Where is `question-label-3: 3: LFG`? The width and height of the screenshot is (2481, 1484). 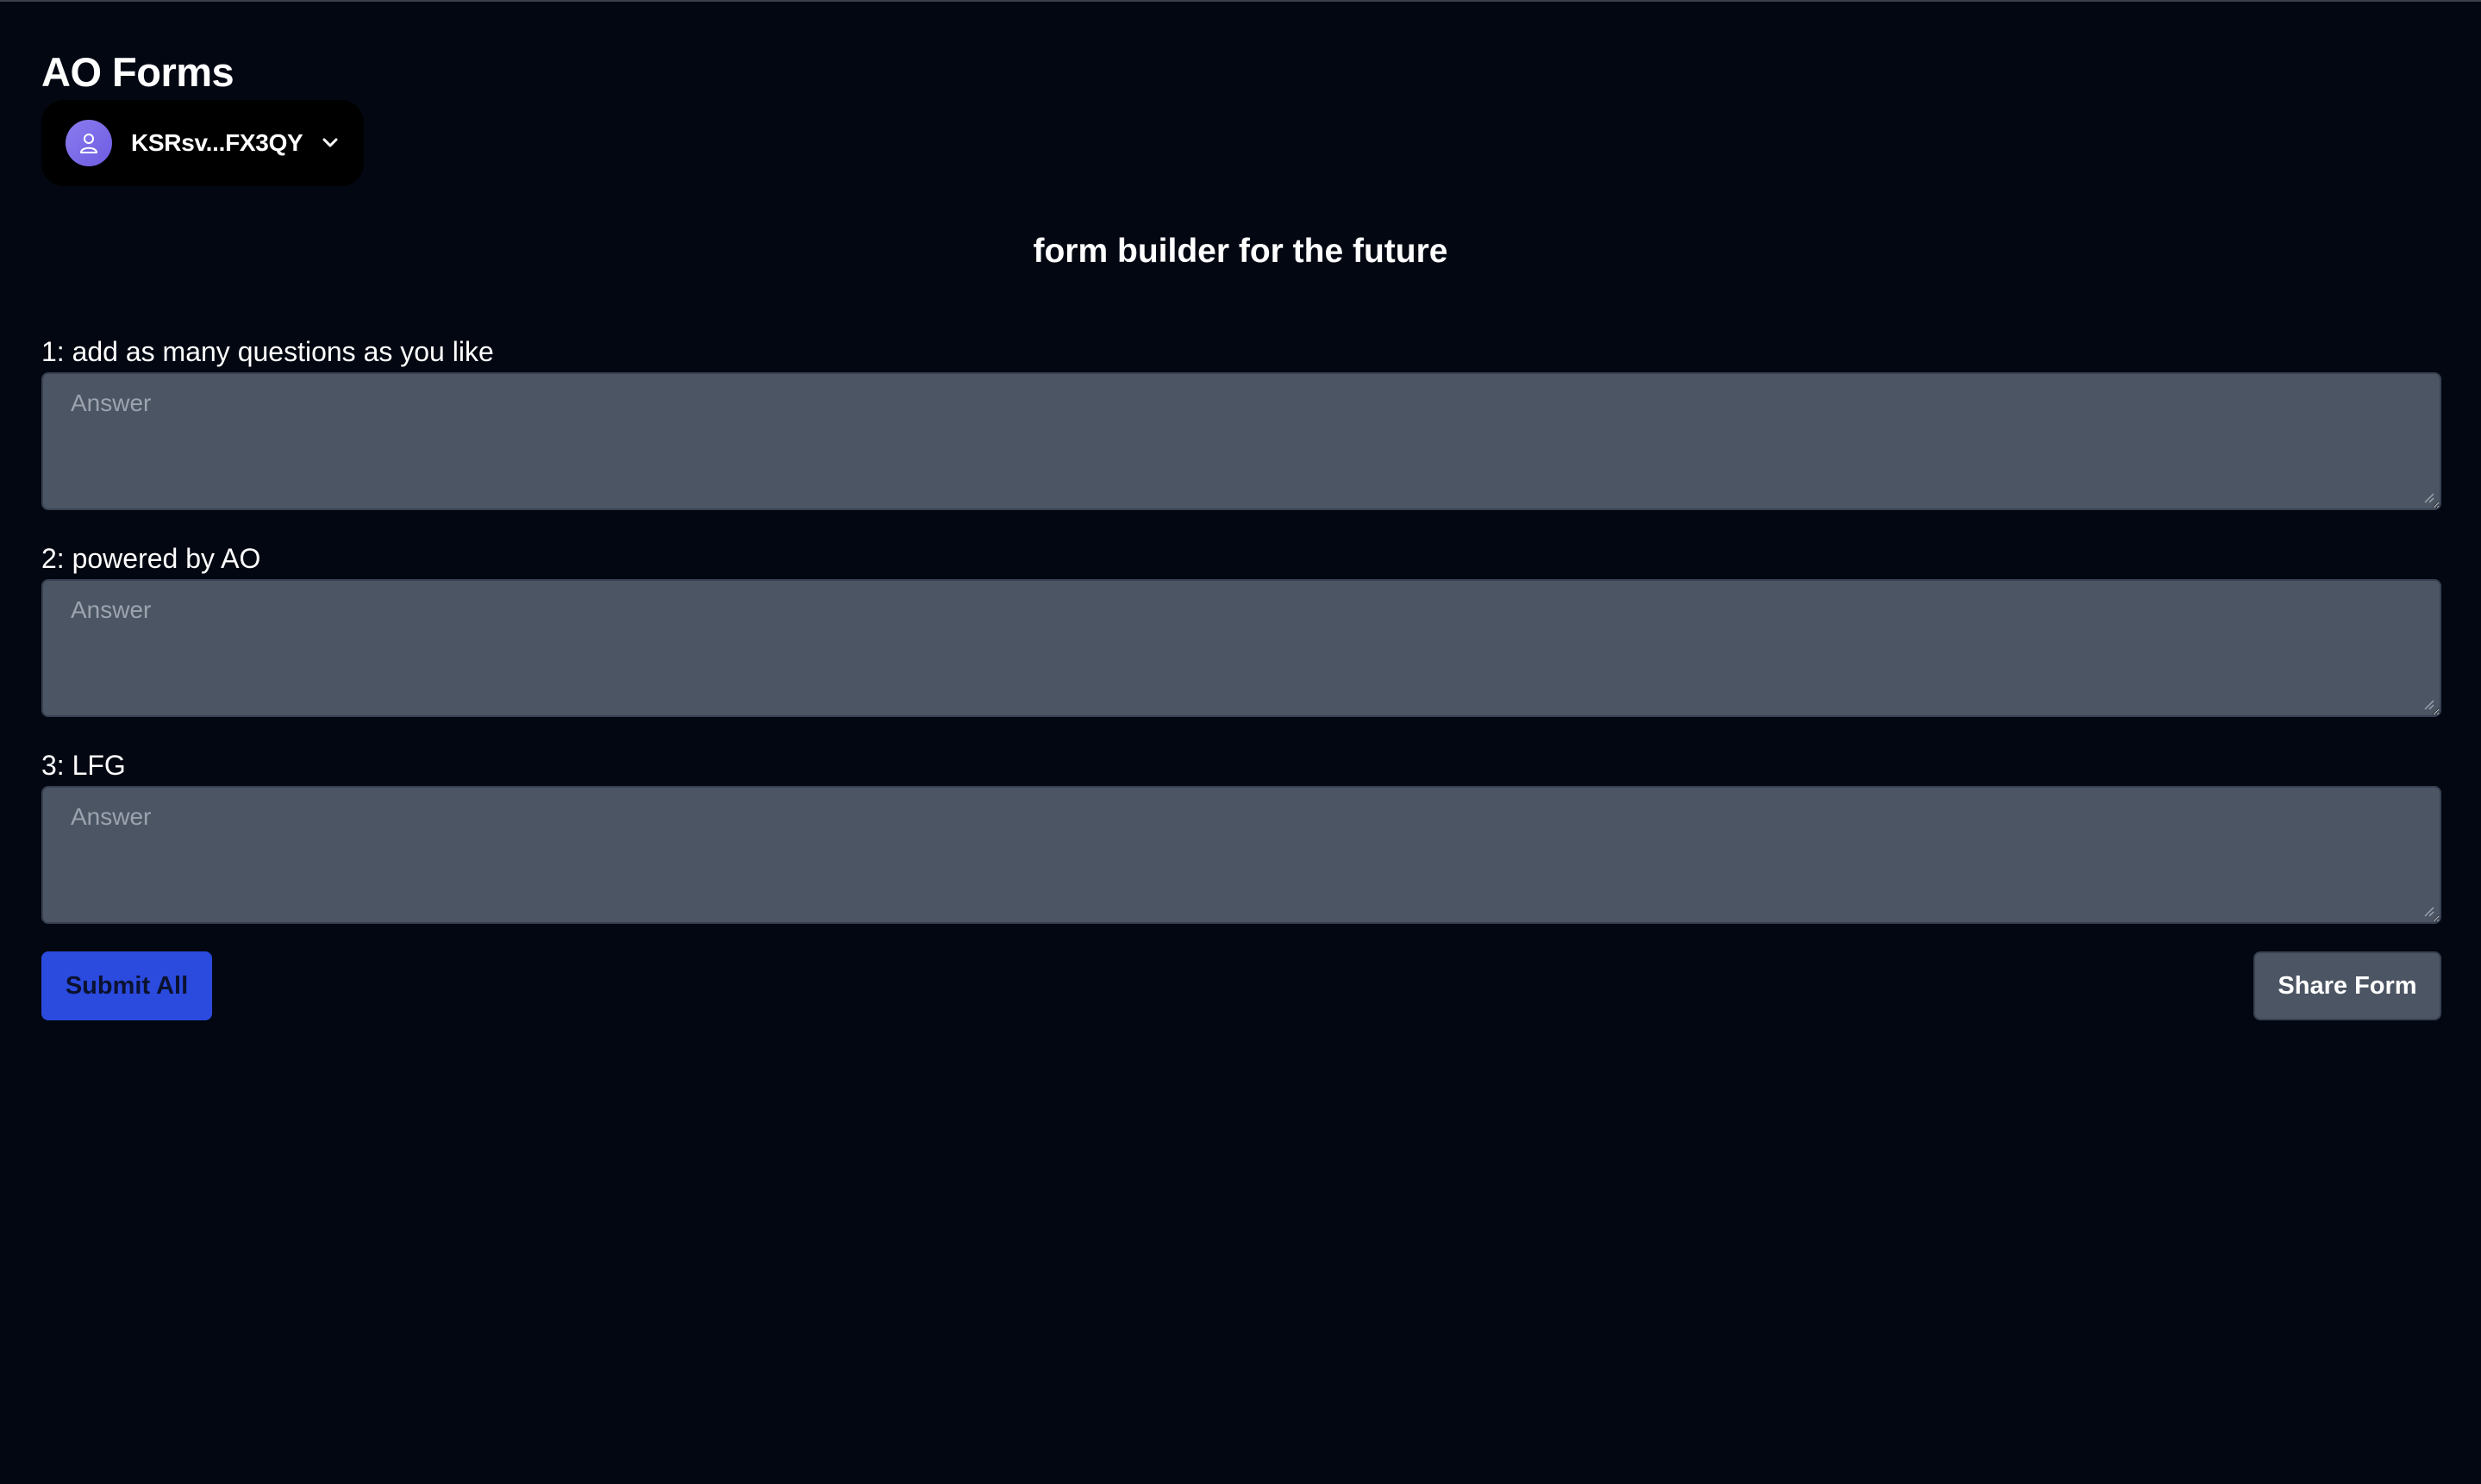
question-label-3: 3: LFG is located at coordinates (83, 765).